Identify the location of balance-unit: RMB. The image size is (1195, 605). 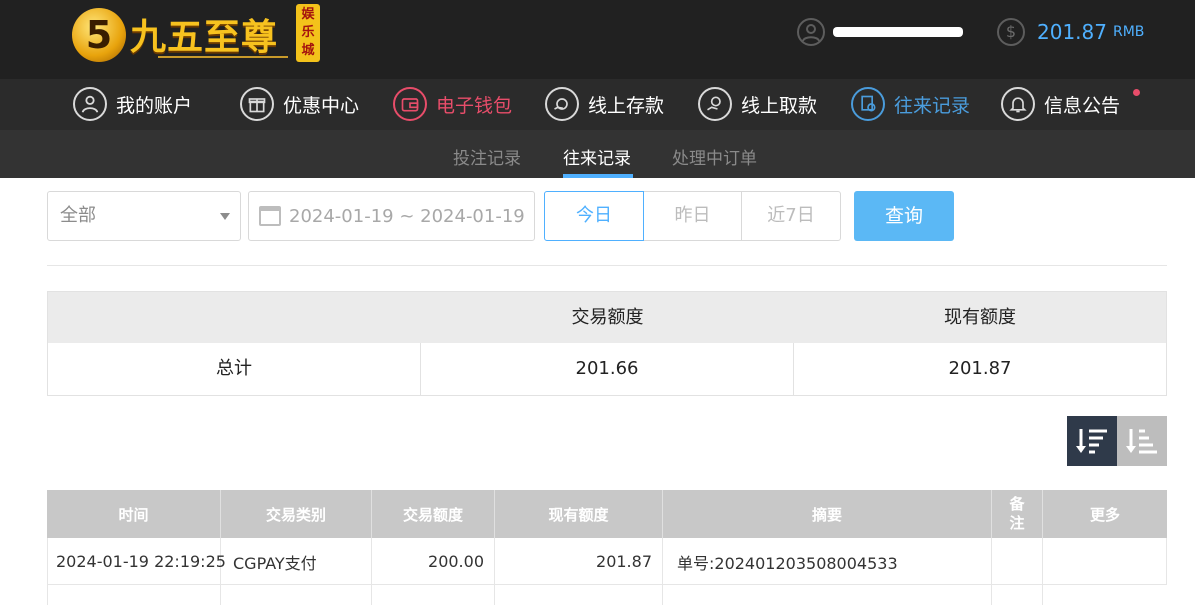
(1128, 32).